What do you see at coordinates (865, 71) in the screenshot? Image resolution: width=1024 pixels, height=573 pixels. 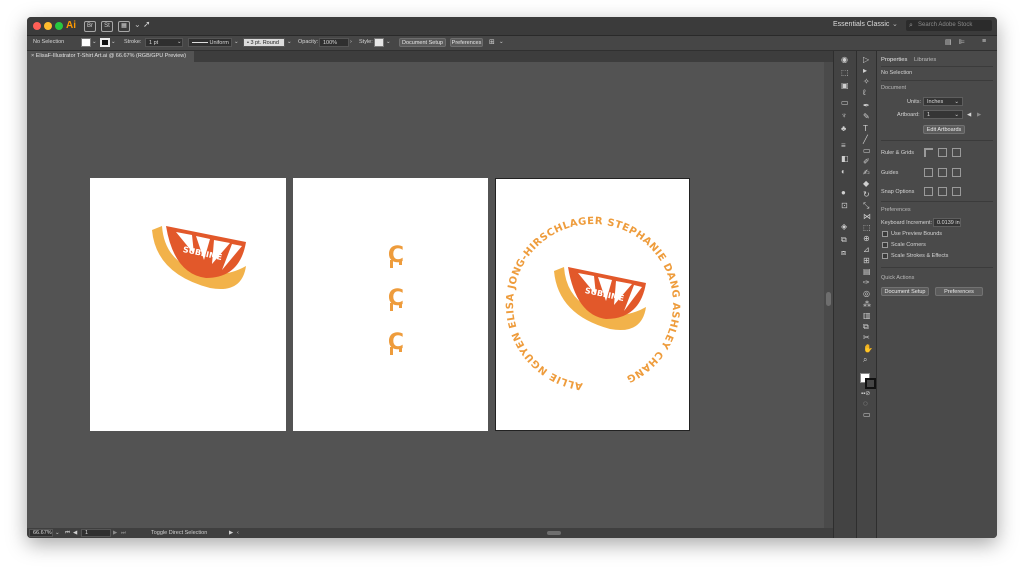 I see `direct-selection-tool-icon: ▸` at bounding box center [865, 71].